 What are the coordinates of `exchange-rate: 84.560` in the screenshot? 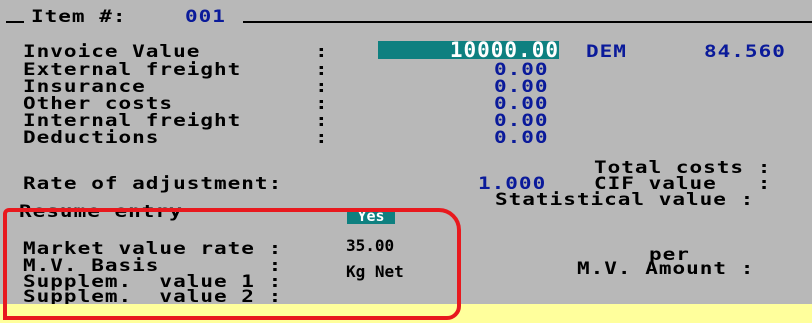 It's located at (745, 51).